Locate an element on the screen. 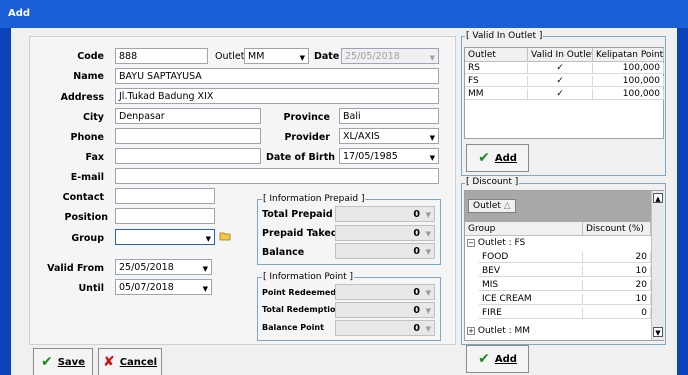 The height and width of the screenshot is (375, 688). valid-outlet-title: [ Valid In Outlet ] is located at coordinates (504, 36).